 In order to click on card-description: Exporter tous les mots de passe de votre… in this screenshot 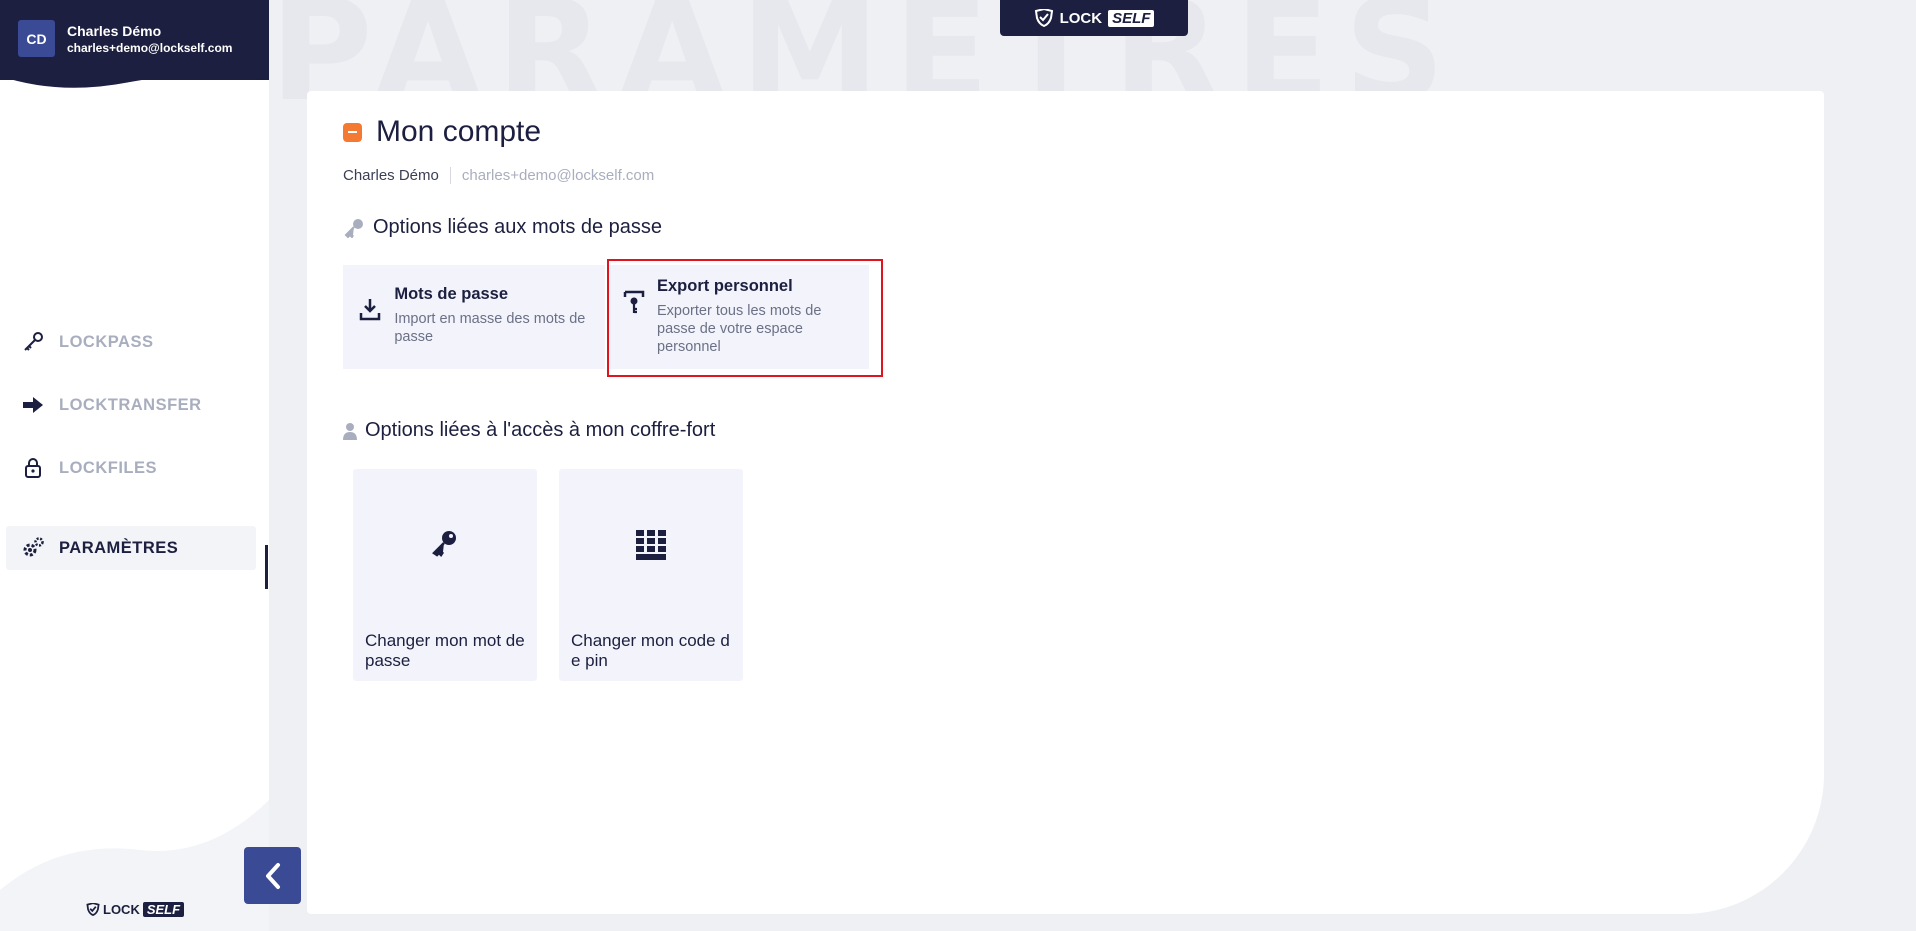, I will do `click(739, 329)`.